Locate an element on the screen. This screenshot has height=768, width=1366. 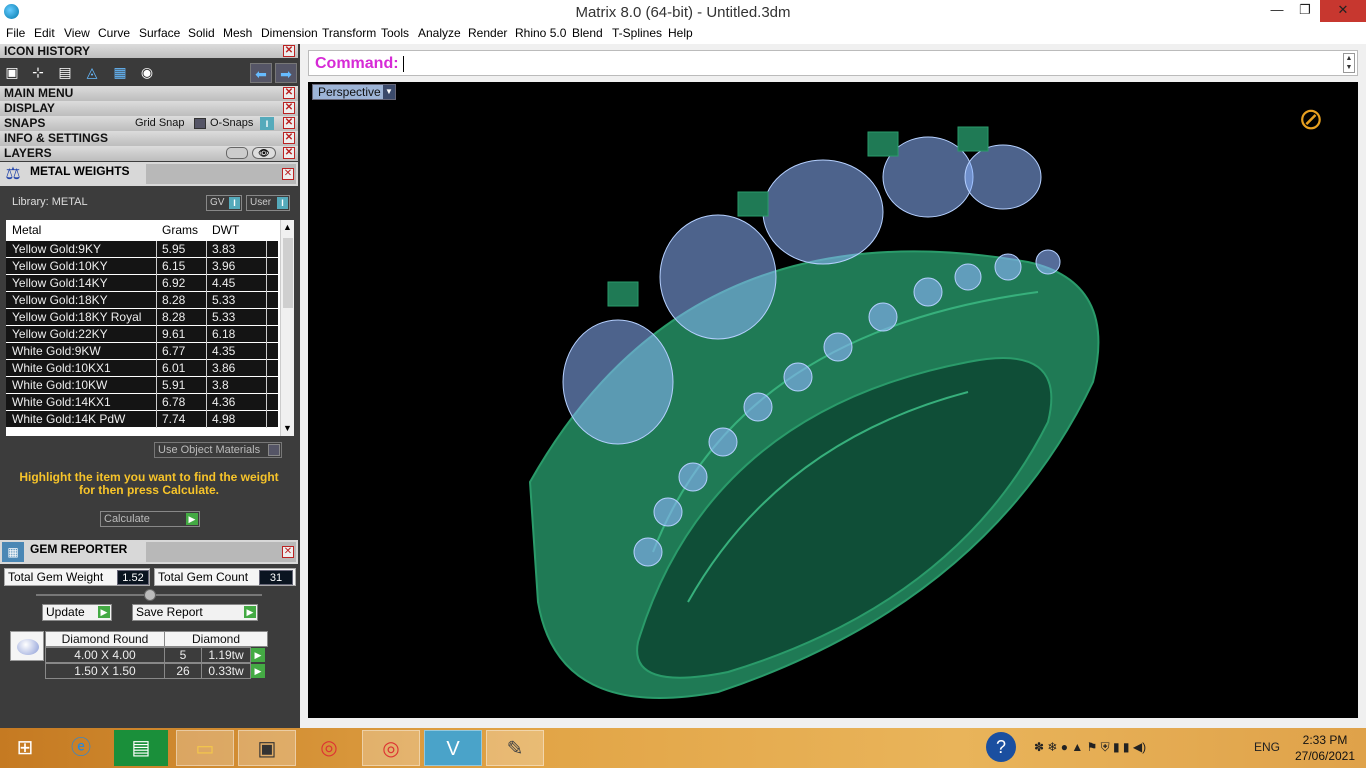
table-row: White Gold:9KW 6.77 4.35 is located at coordinates (142, 351).